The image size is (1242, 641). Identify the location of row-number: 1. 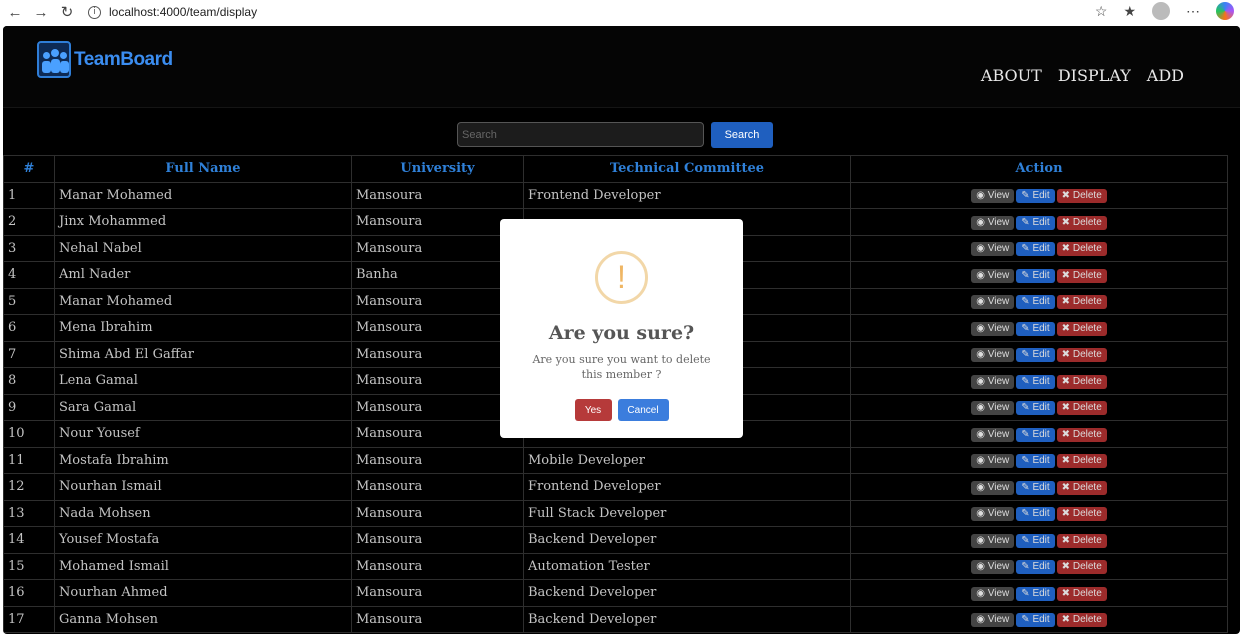
(29, 195).